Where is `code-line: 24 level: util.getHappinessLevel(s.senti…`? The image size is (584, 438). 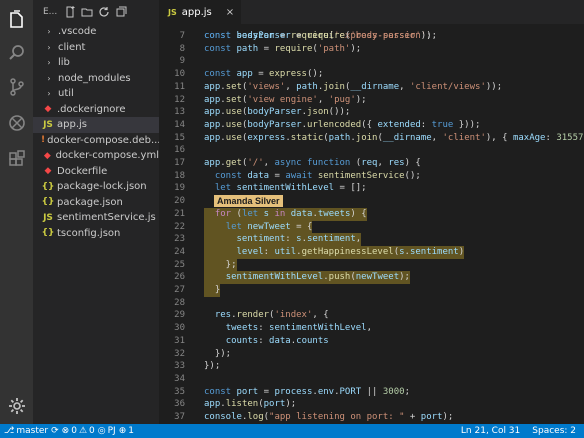 code-line: 24 level: util.getHappinessLevel(s.senti… is located at coordinates (371, 252).